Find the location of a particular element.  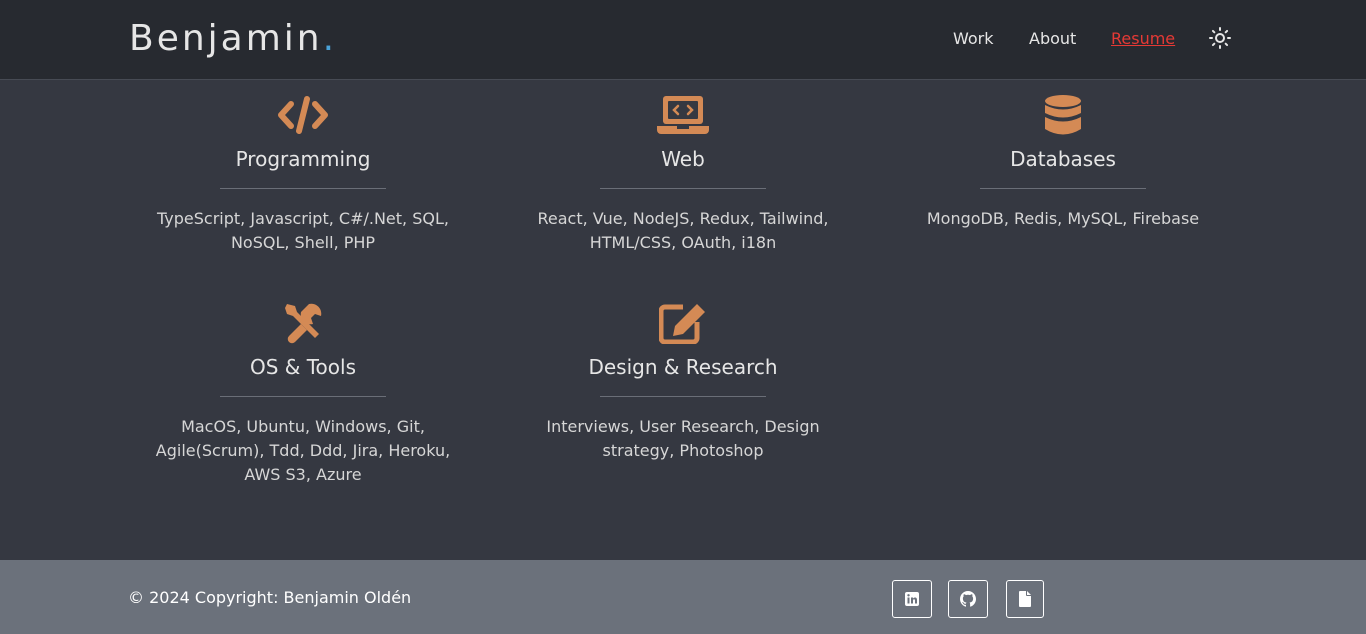

nav-link-work: Work is located at coordinates (973, 39).